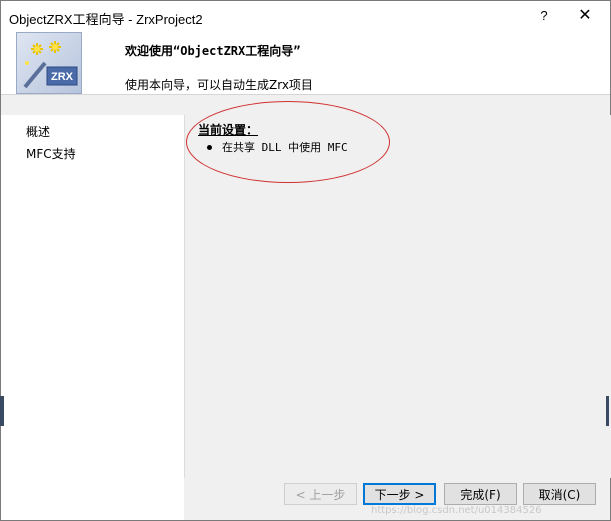 The width and height of the screenshot is (611, 521). I want to click on background-window-edge, so click(2, 411).